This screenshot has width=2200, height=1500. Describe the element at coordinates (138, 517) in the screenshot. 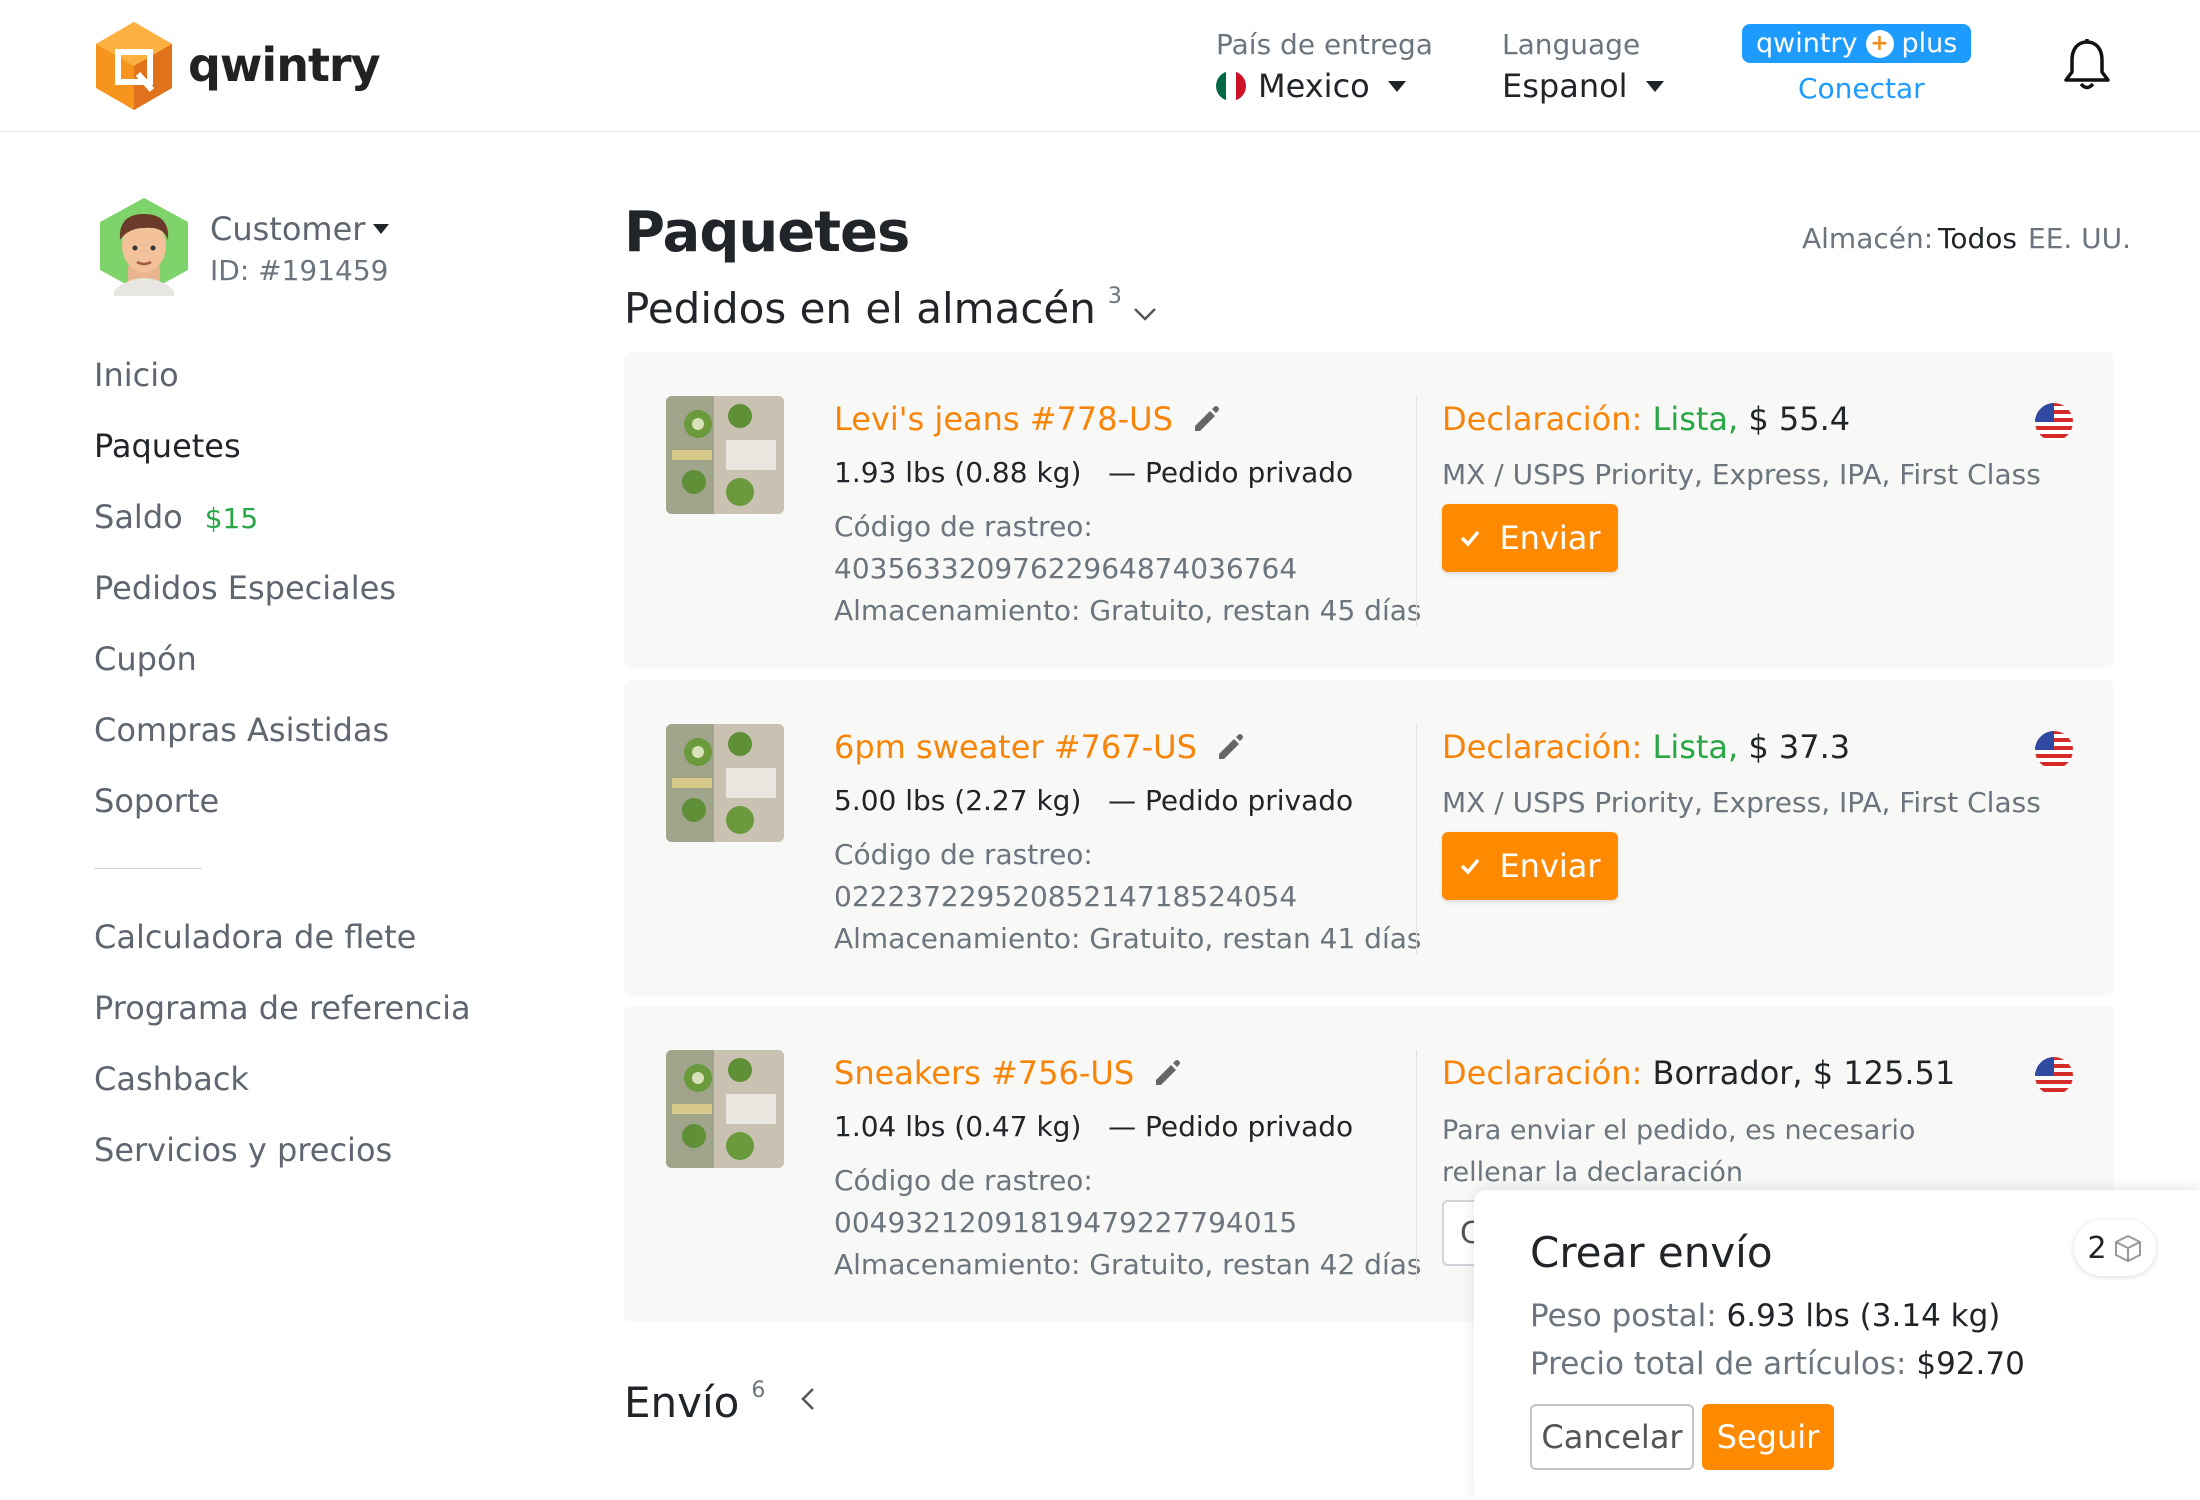

I see `sidebar-item-label: Saldo` at that location.